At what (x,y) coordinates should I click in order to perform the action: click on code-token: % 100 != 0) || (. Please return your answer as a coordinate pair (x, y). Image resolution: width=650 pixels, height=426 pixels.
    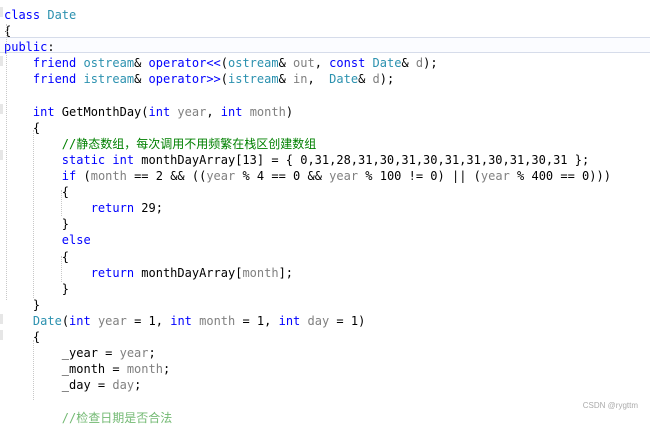
    Looking at the image, I should click on (419, 176).